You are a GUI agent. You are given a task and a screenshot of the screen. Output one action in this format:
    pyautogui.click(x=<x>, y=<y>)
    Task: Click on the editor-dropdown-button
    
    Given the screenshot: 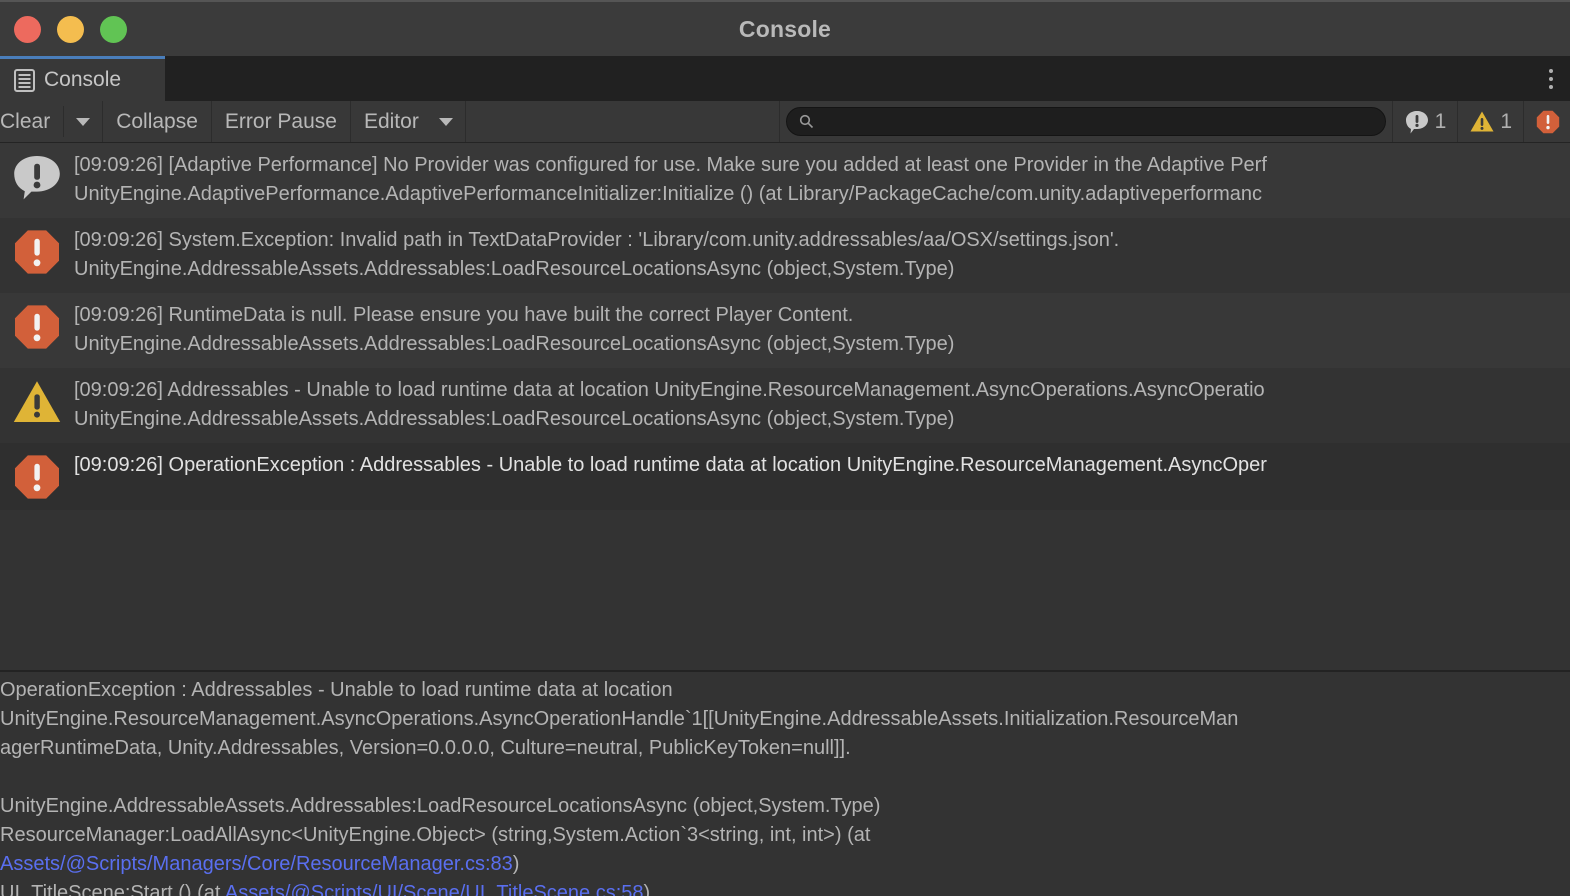 What is the action you would take?
    pyautogui.click(x=446, y=121)
    